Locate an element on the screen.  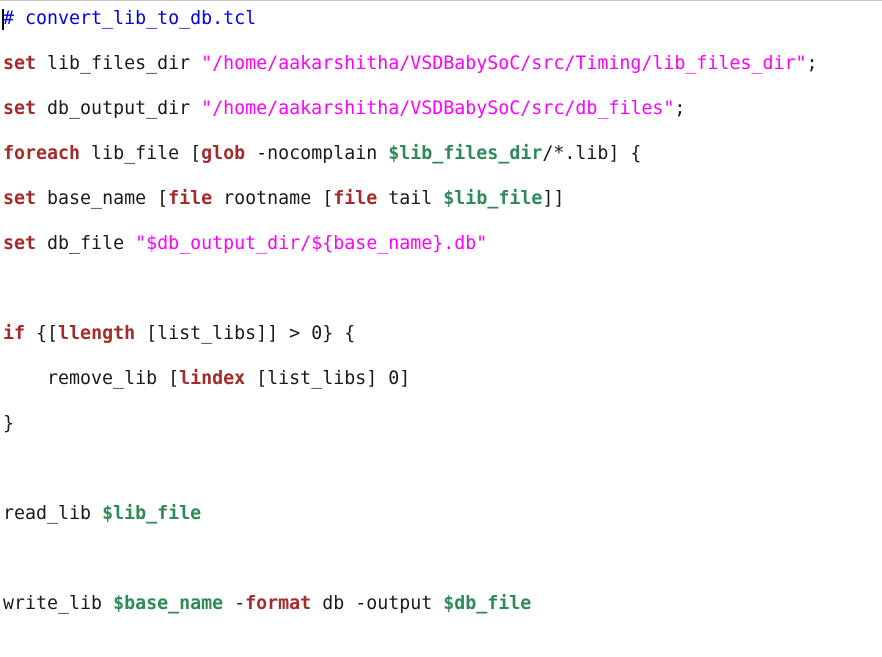
code-line-1: # convert_lib_to_db.tcl is located at coordinates (129, 19).